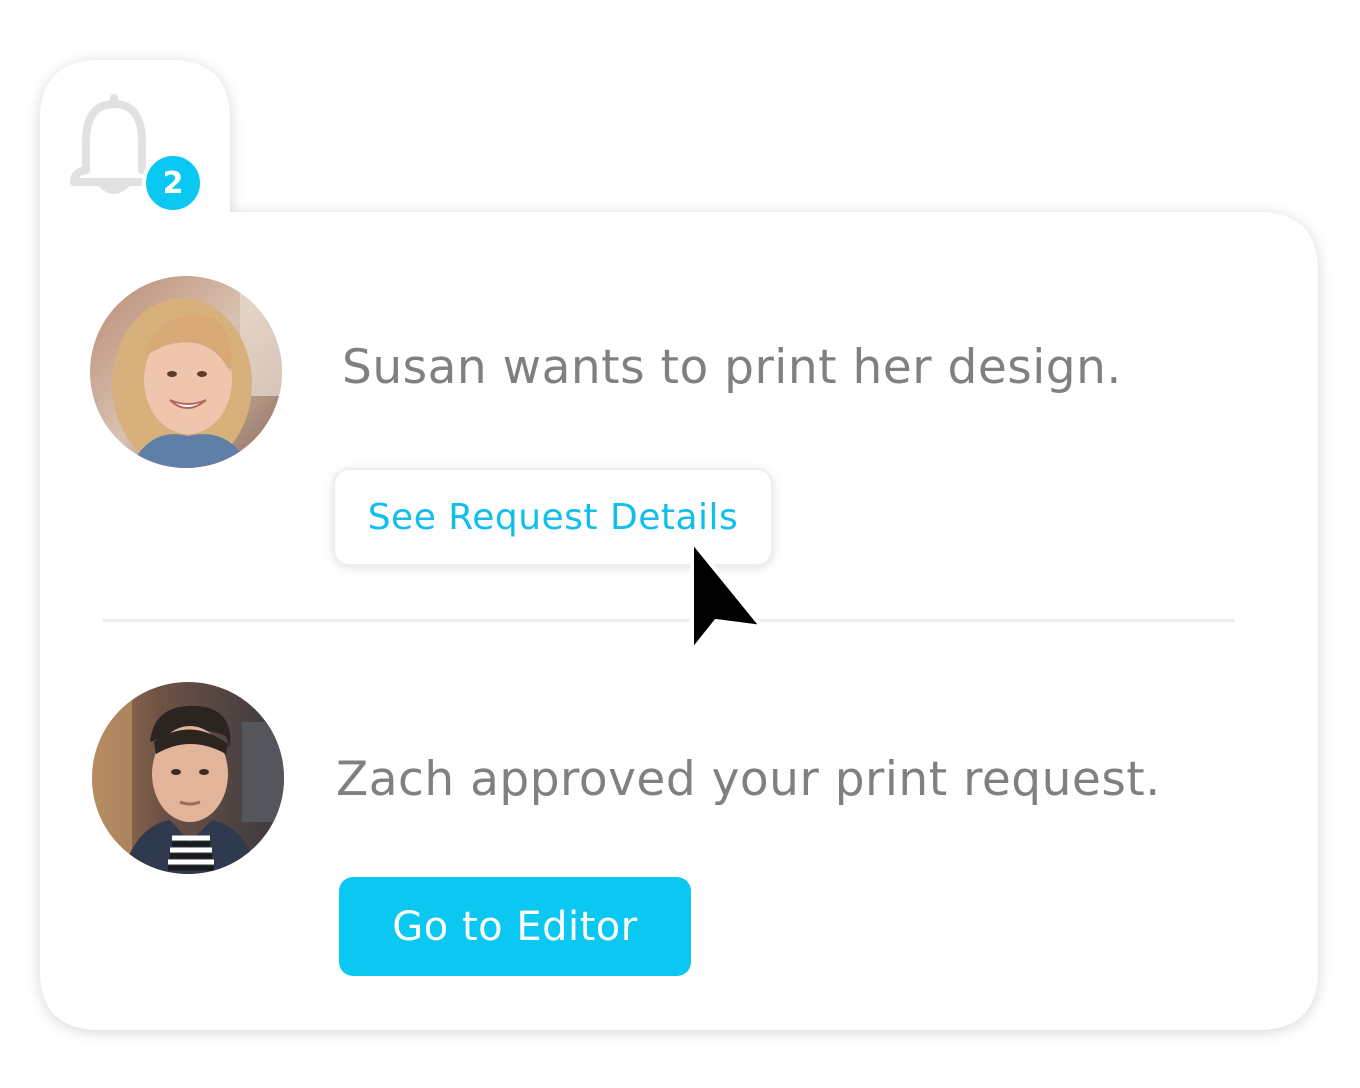 The image size is (1360, 1088). Describe the element at coordinates (727, 597) in the screenshot. I see `mouse-pointer-icon` at that location.